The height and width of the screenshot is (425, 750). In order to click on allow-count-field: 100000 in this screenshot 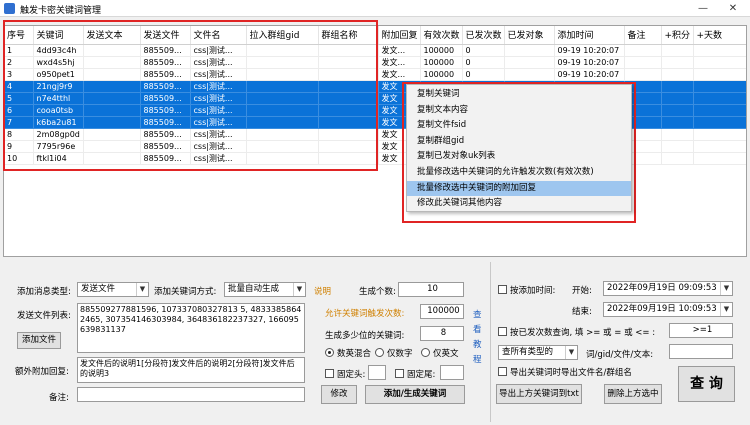, I will do `click(442, 311)`.